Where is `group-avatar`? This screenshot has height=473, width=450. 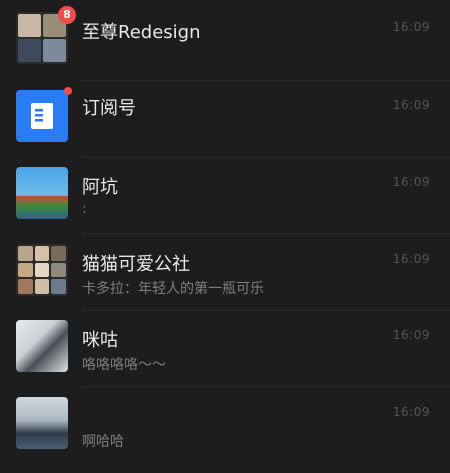 group-avatar is located at coordinates (42, 270).